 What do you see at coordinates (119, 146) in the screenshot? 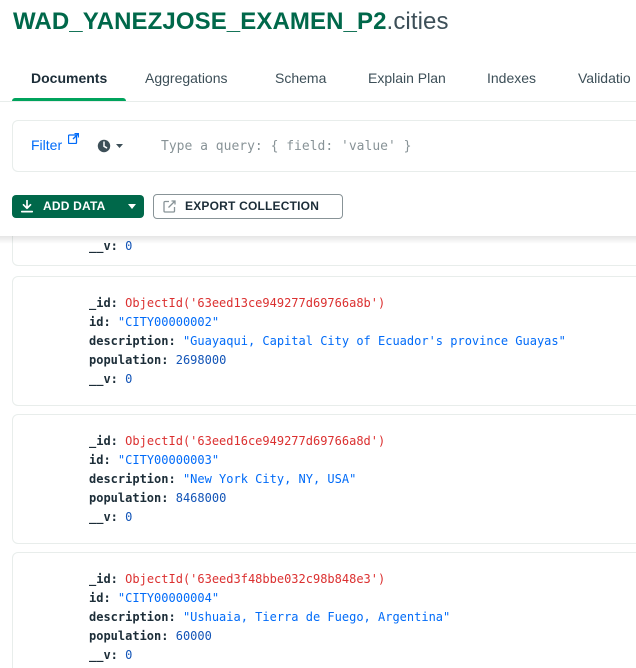
I see `caret-down-icon` at bounding box center [119, 146].